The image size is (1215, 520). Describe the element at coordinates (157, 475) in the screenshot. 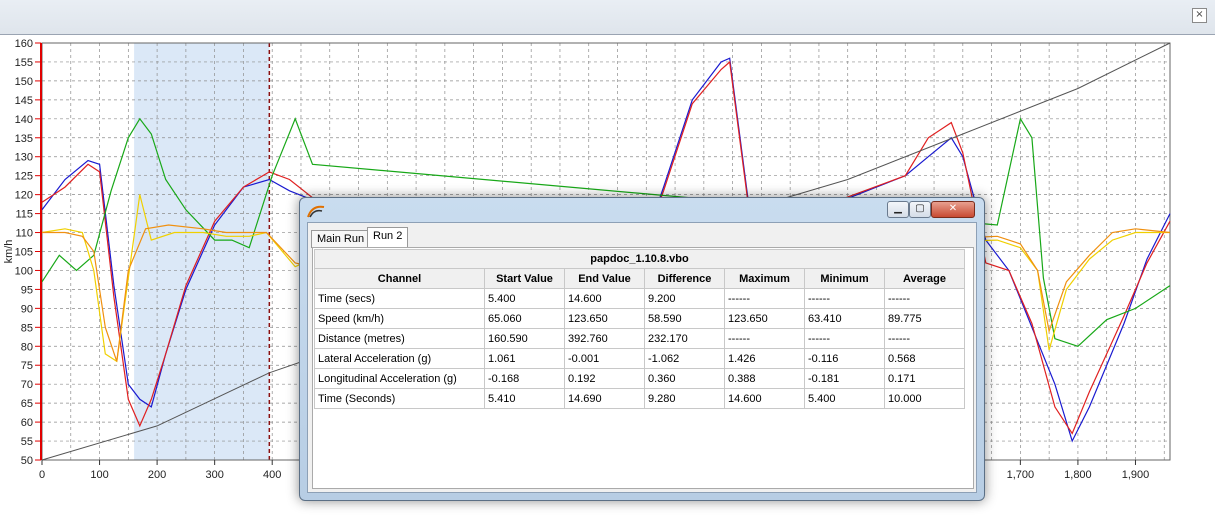

I see `x-tick-label: 200` at that location.